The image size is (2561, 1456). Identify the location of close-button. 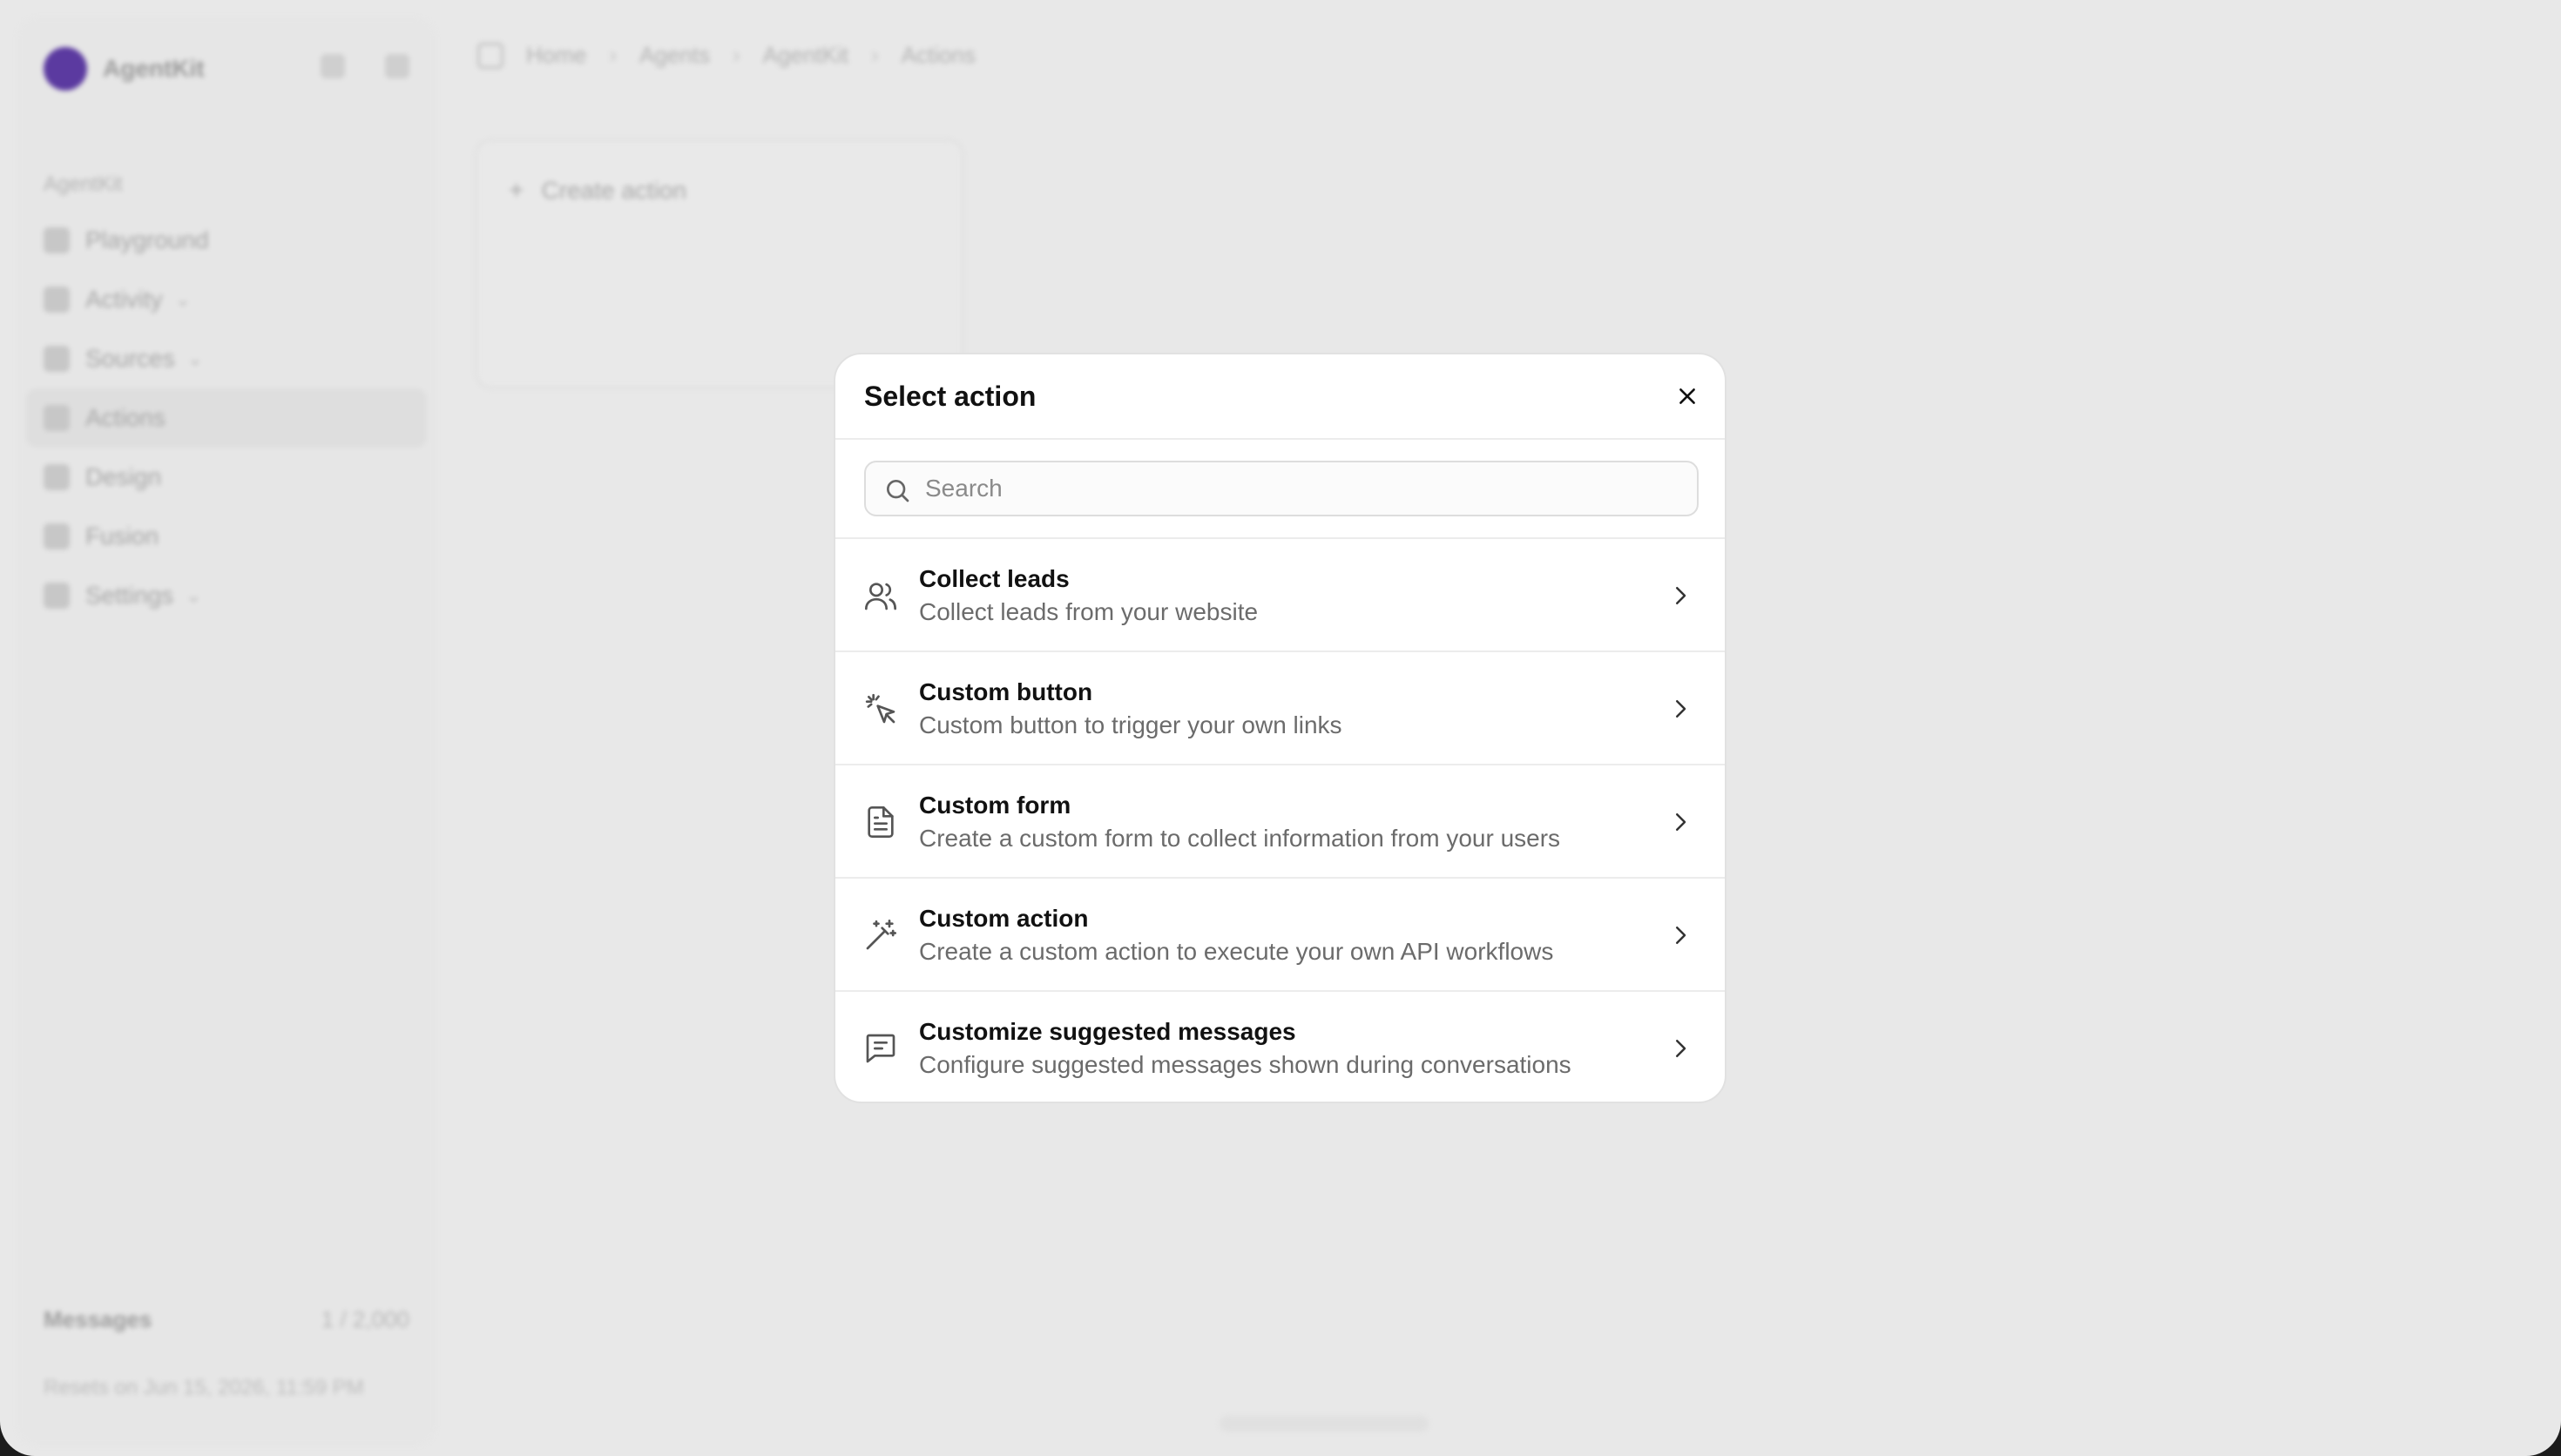
(1687, 396).